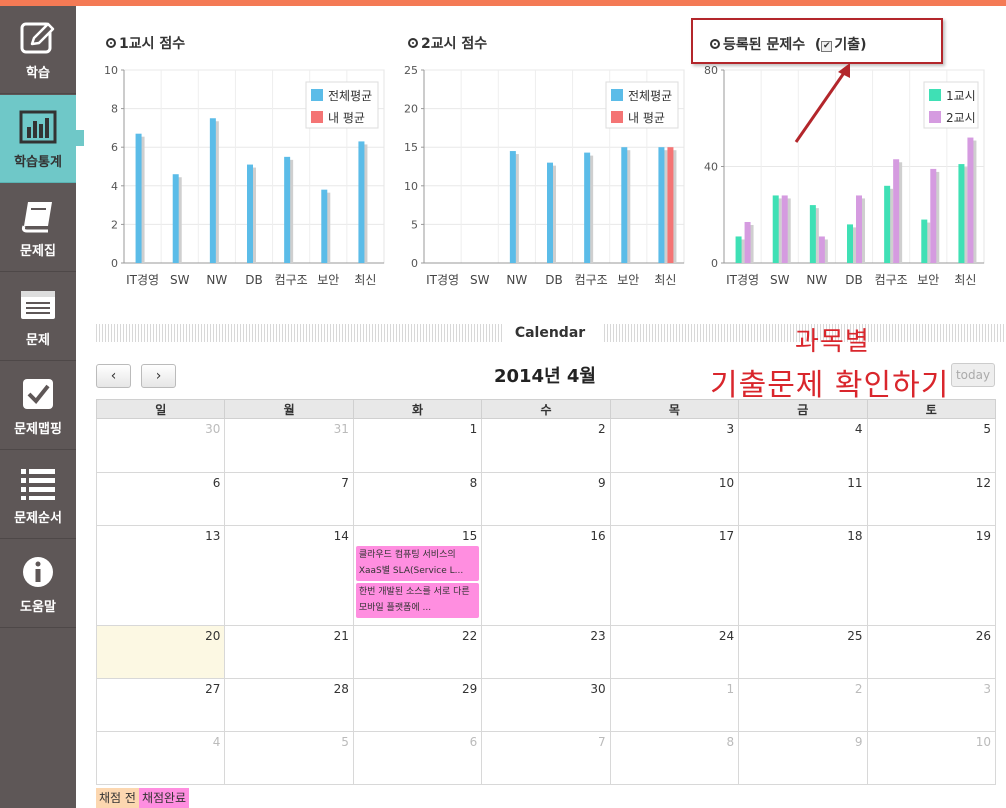  I want to click on legend-label: 2교시, so click(961, 118).